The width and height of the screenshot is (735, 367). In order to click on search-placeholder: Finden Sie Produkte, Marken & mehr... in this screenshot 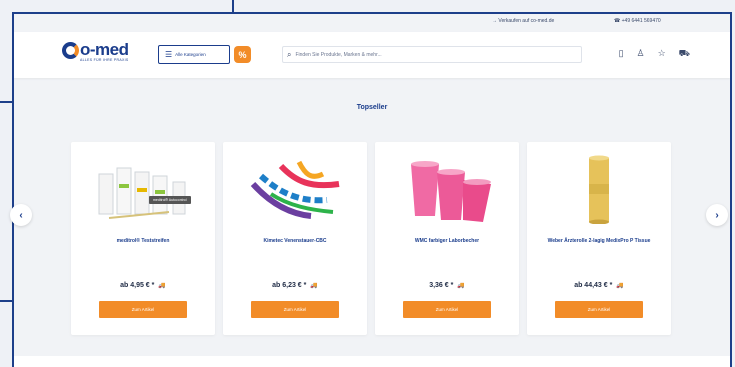, I will do `click(338, 54)`.